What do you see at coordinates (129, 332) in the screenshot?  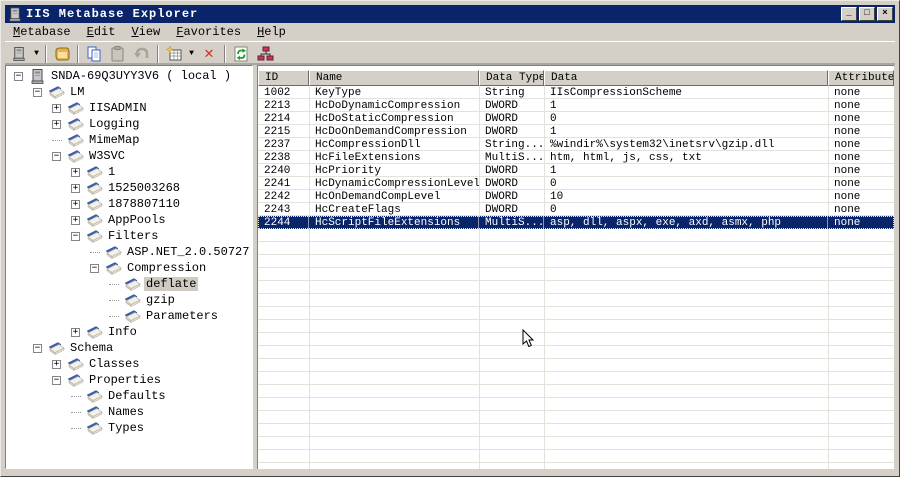 I see `tree-item-info: + Info` at bounding box center [129, 332].